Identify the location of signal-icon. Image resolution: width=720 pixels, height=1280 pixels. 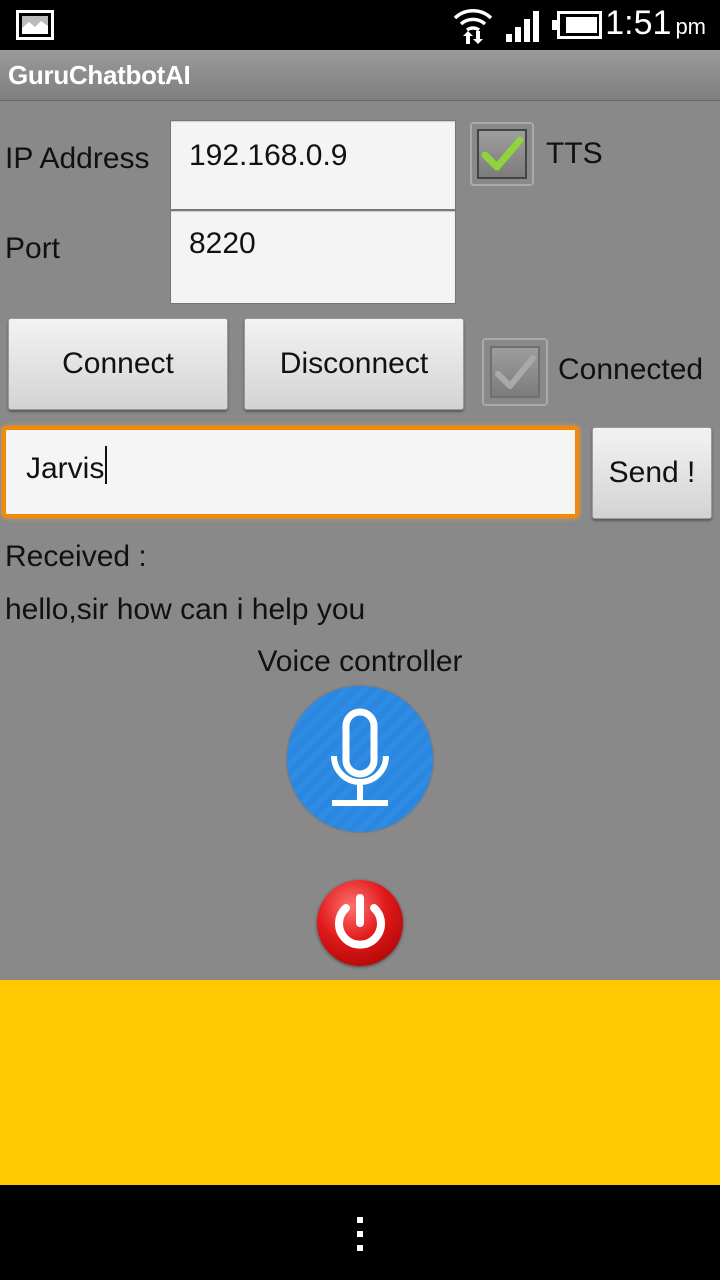
(522, 26).